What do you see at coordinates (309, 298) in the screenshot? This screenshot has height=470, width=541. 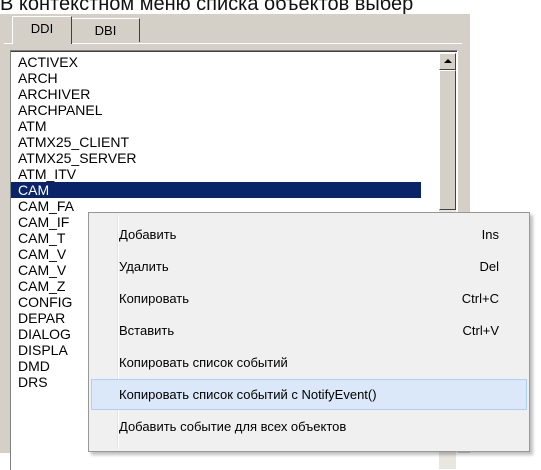 I see `context-menu-item: Копировать Ctrl+C` at bounding box center [309, 298].